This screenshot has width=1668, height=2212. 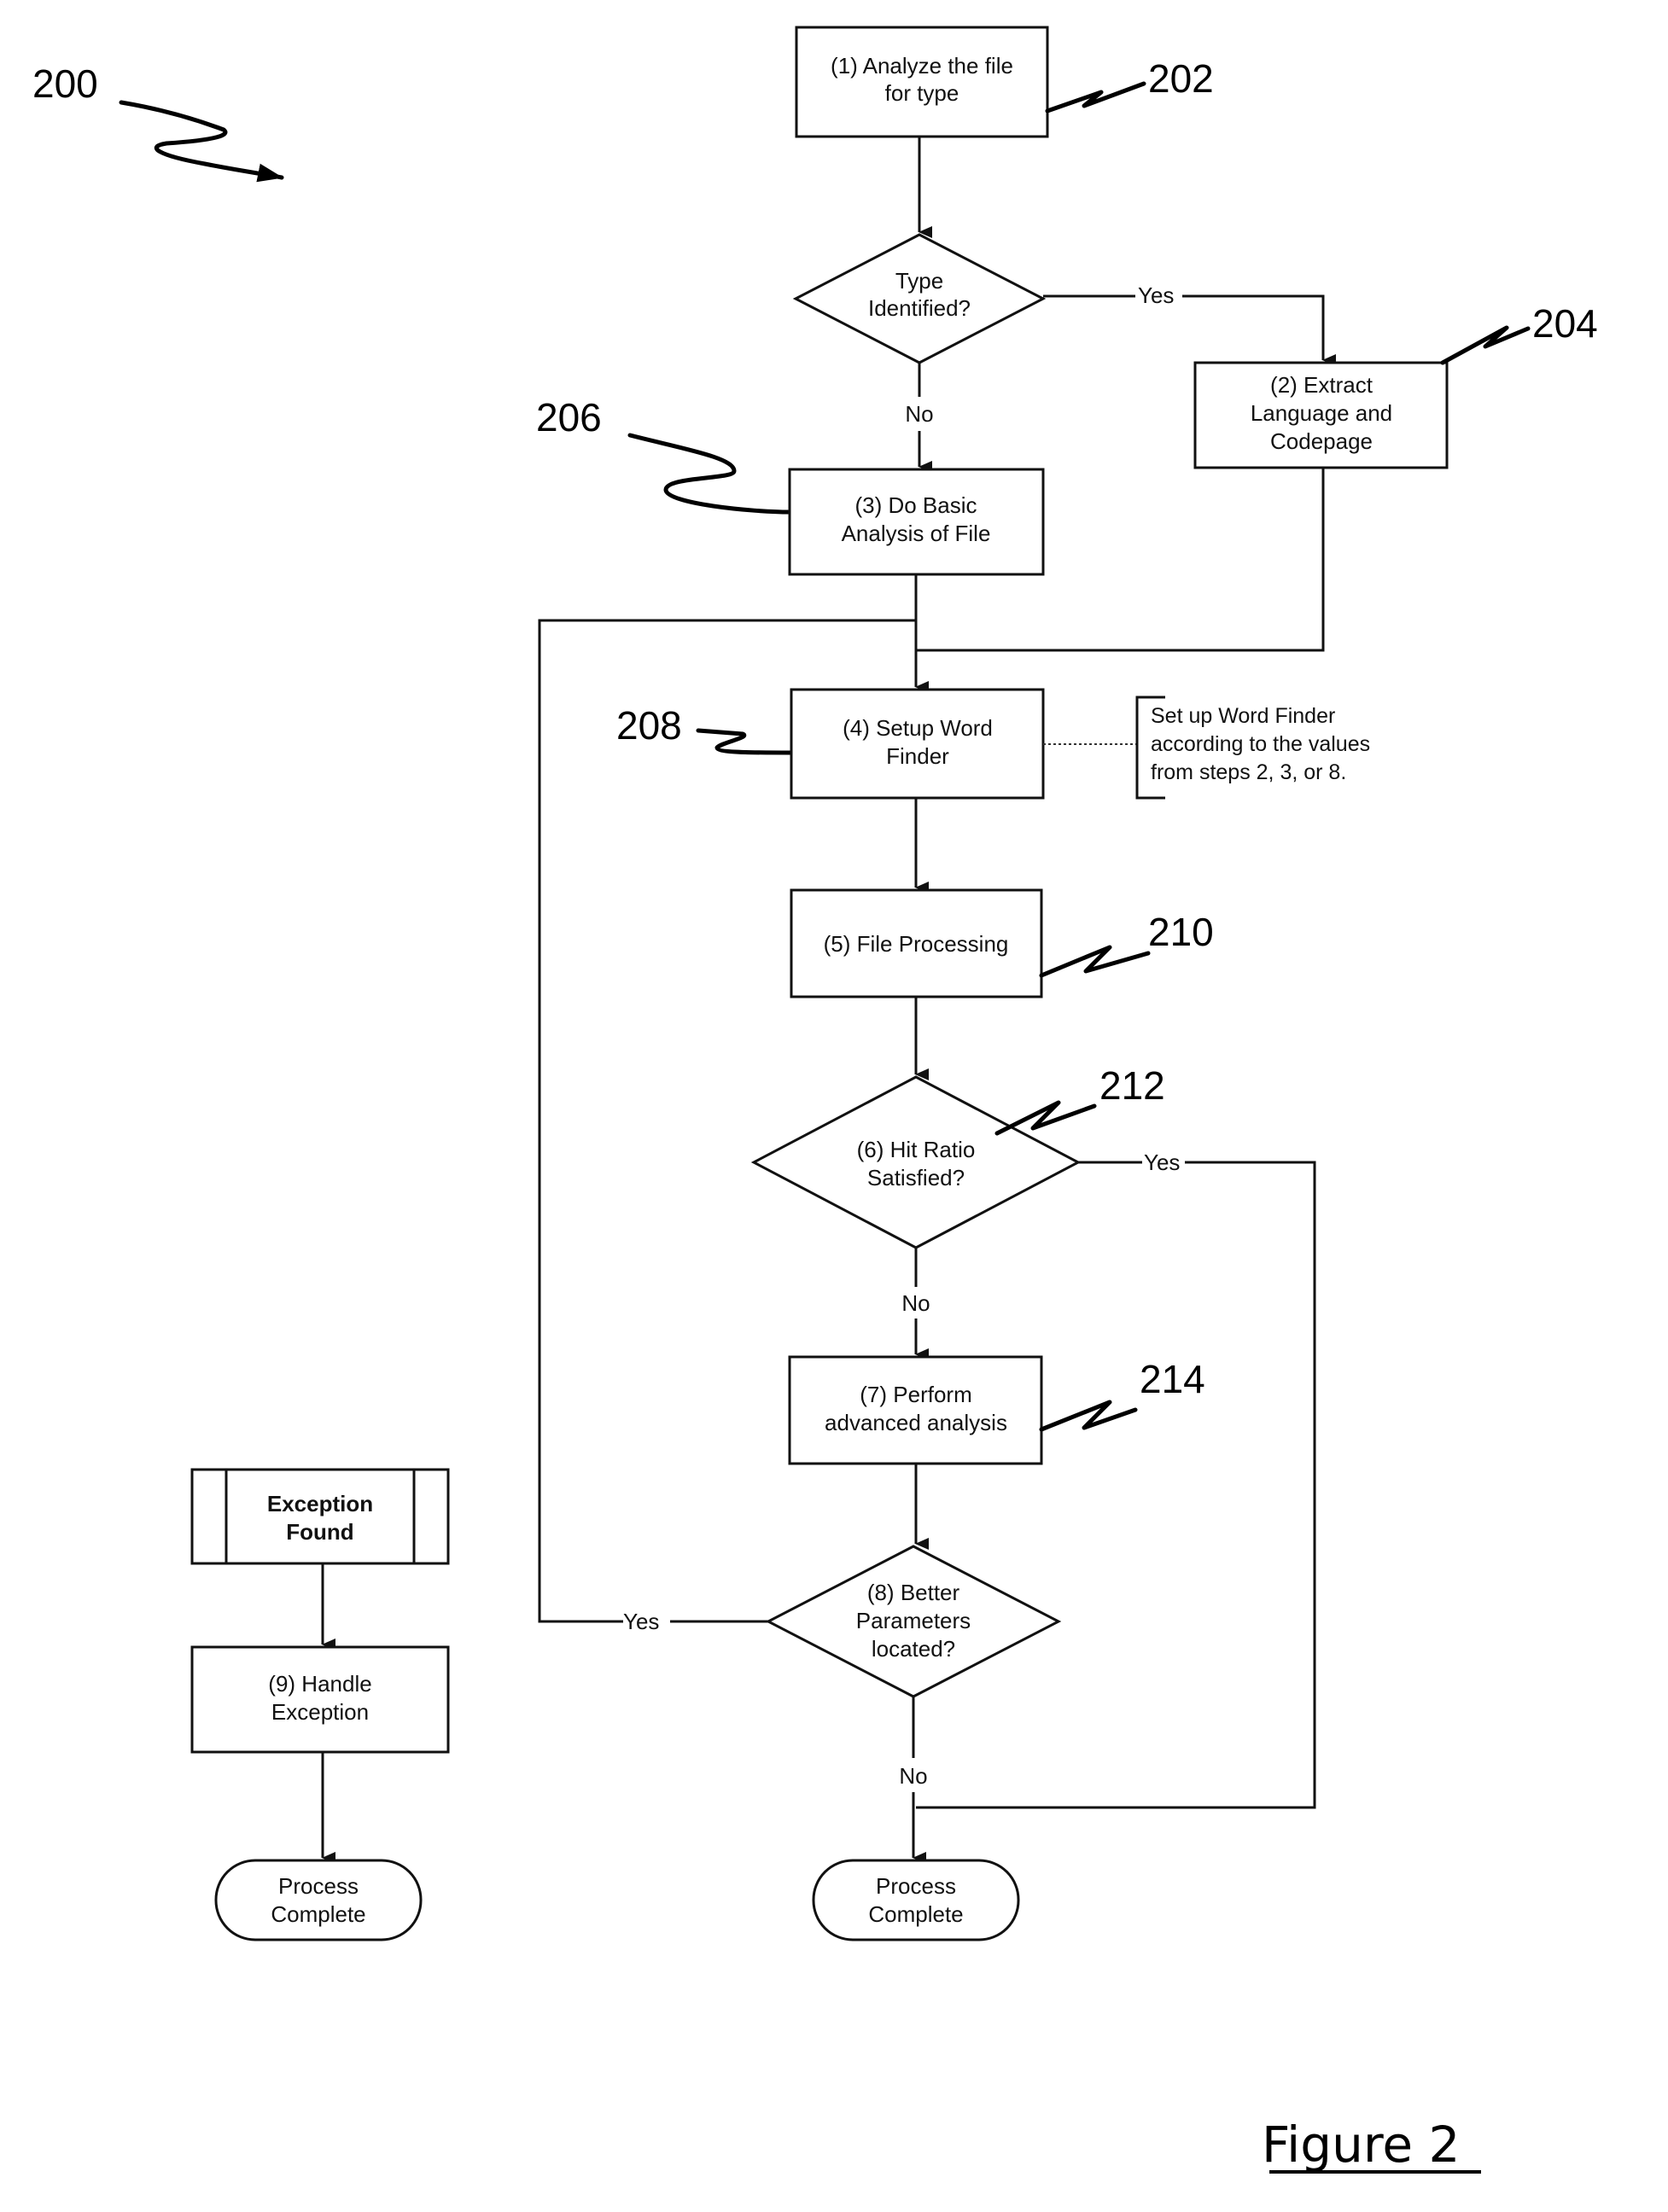 I want to click on exception-label-line2: Found, so click(x=319, y=1532).